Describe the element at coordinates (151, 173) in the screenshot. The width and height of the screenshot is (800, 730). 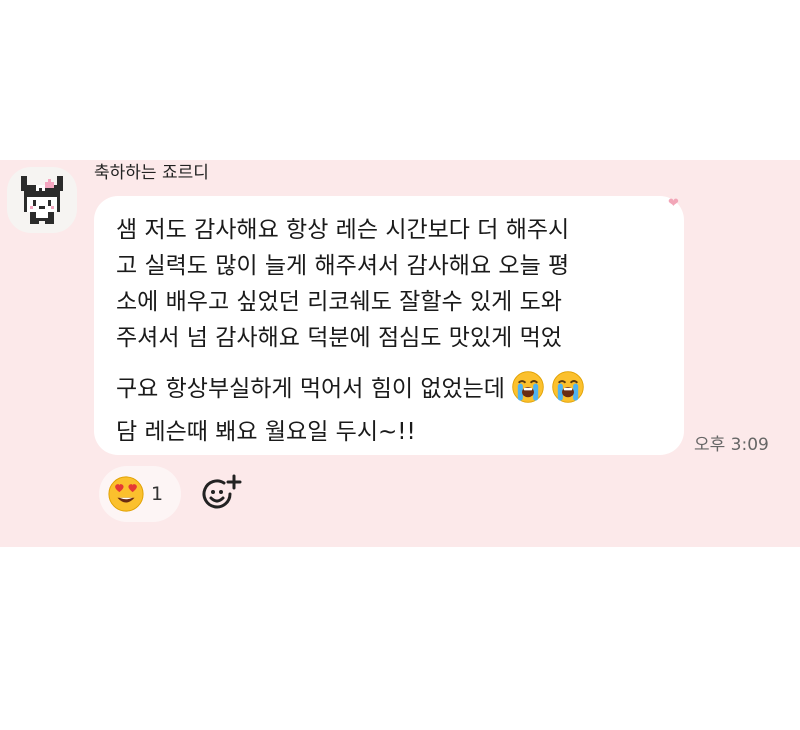
I see `sender-name: 축하하는 죠르디` at that location.